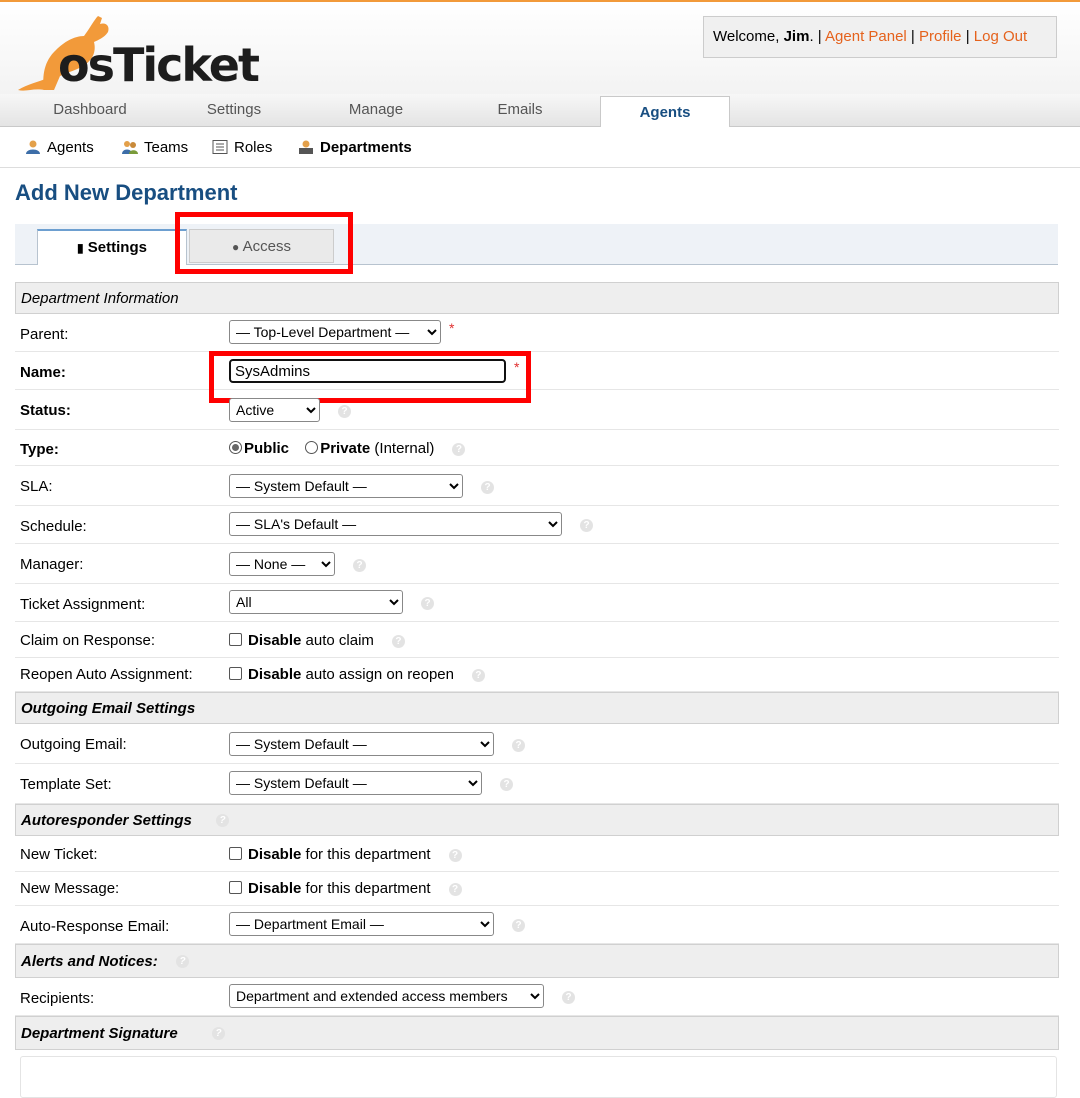 The width and height of the screenshot is (1080, 1098). Describe the element at coordinates (264, 243) in the screenshot. I see `highlight-access-tab` at that location.